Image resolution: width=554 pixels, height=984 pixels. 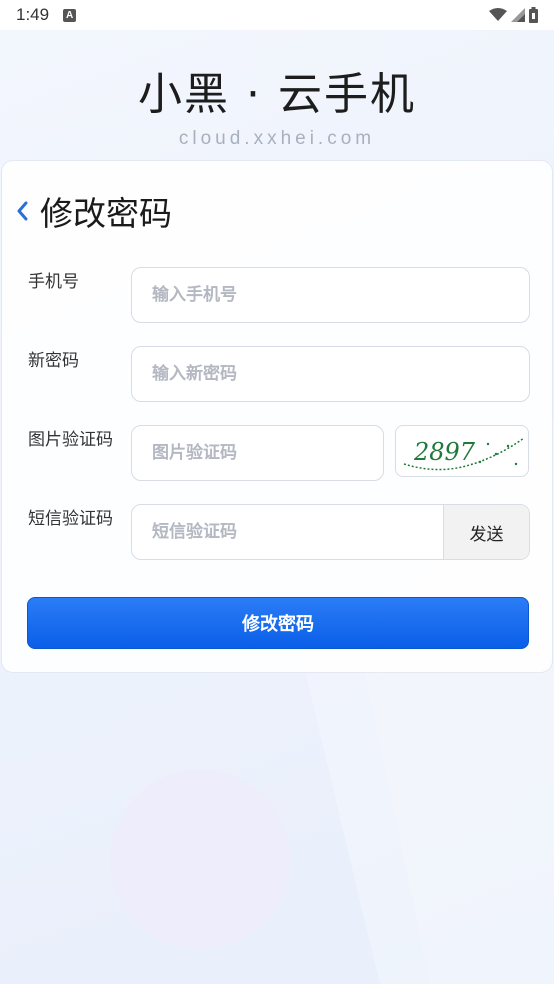 What do you see at coordinates (70, 15) in the screenshot?
I see `notification-a-icon: A` at bounding box center [70, 15].